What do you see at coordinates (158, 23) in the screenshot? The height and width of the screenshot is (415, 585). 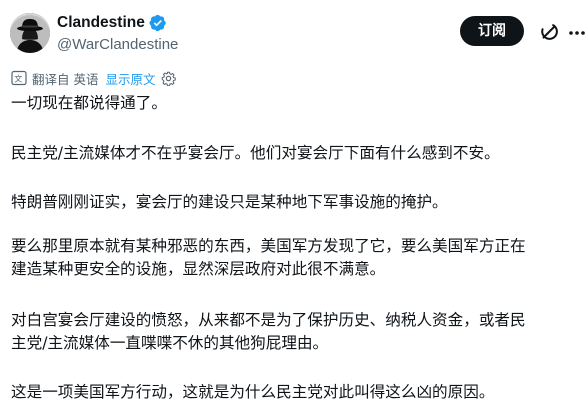 I see `verified-badge-icon` at bounding box center [158, 23].